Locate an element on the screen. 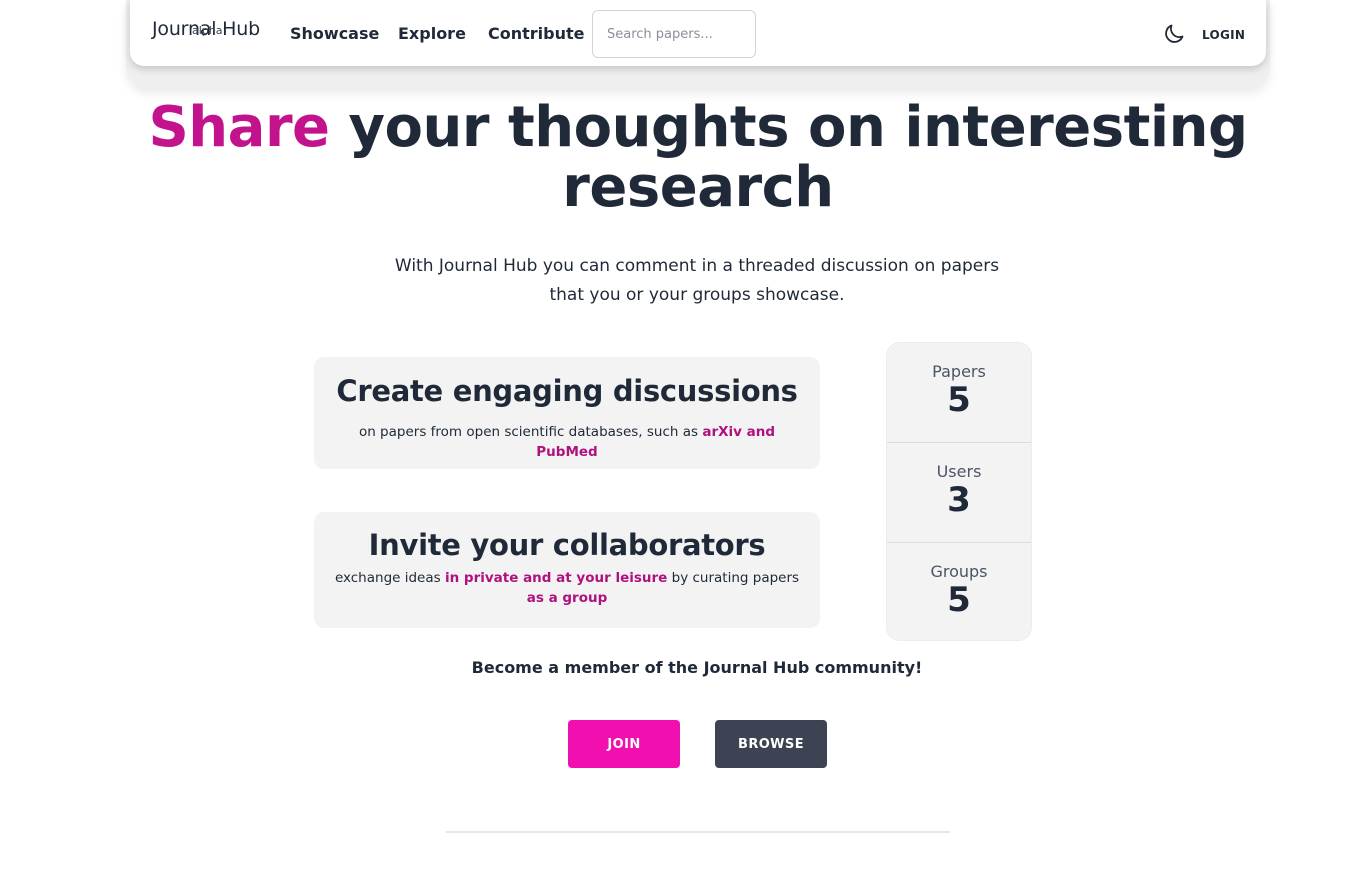 Image resolution: width=1364 pixels, height=886 pixels. feature-highlight: in private and at your leisure is located at coordinates (556, 578).